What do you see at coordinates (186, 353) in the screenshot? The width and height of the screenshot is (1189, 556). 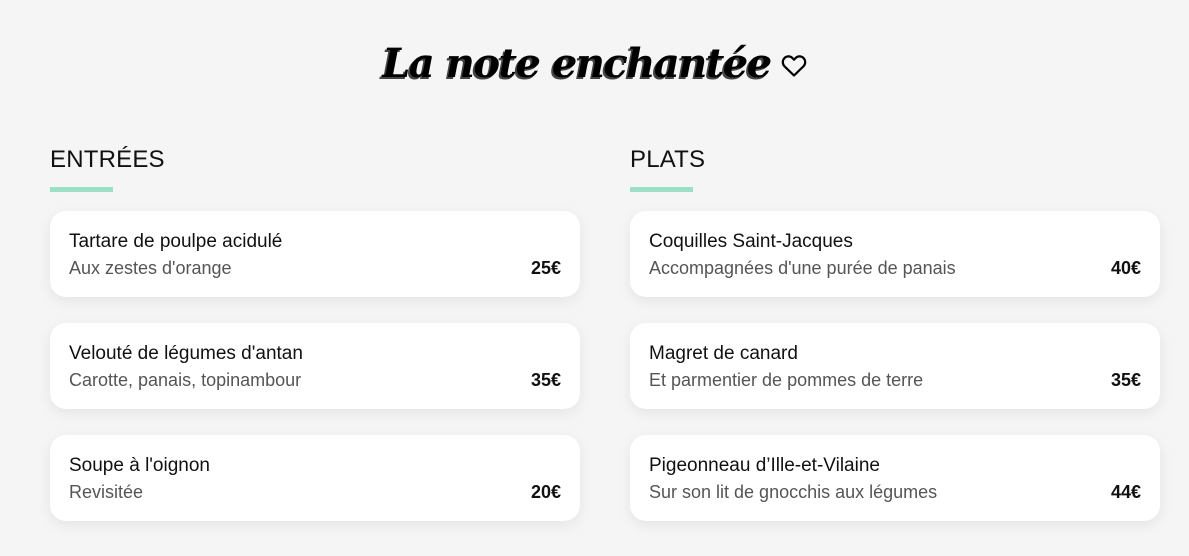 I see `menu-item-name: Velouté de légumes d'antan` at bounding box center [186, 353].